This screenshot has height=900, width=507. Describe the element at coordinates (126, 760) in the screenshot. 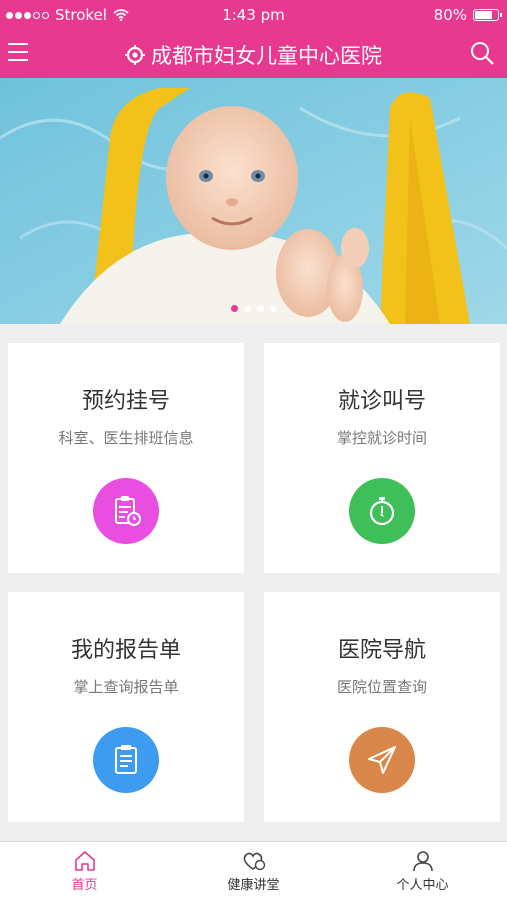

I see `report-icon` at that location.